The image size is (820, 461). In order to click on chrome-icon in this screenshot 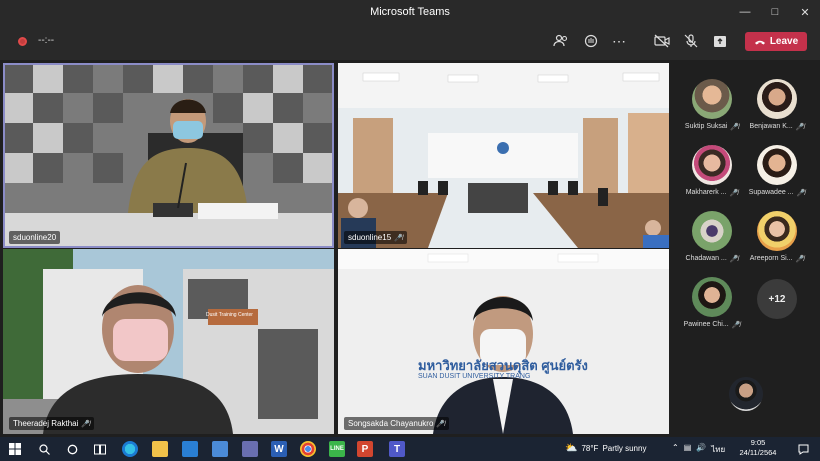, I will do `click(308, 449)`.